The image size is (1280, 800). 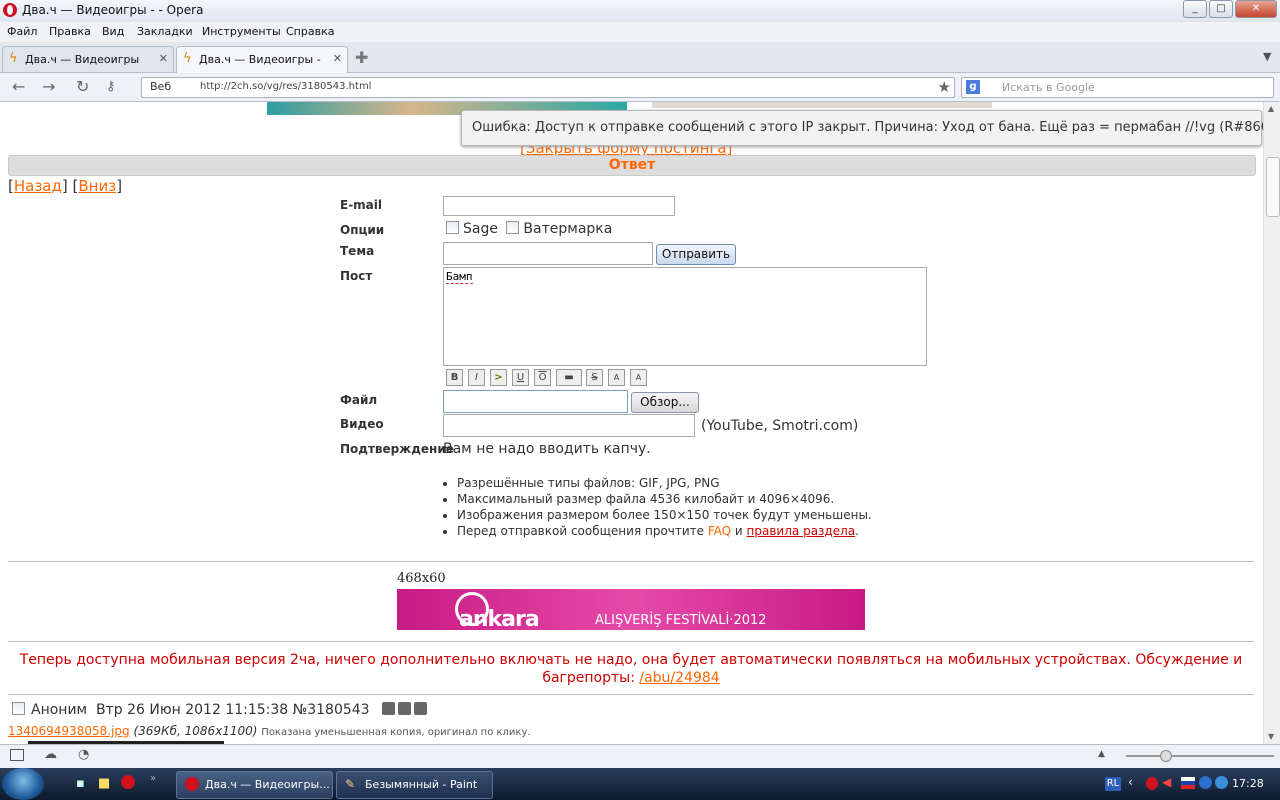 I want to click on unite-cloud-icon: ☁, so click(x=50, y=754).